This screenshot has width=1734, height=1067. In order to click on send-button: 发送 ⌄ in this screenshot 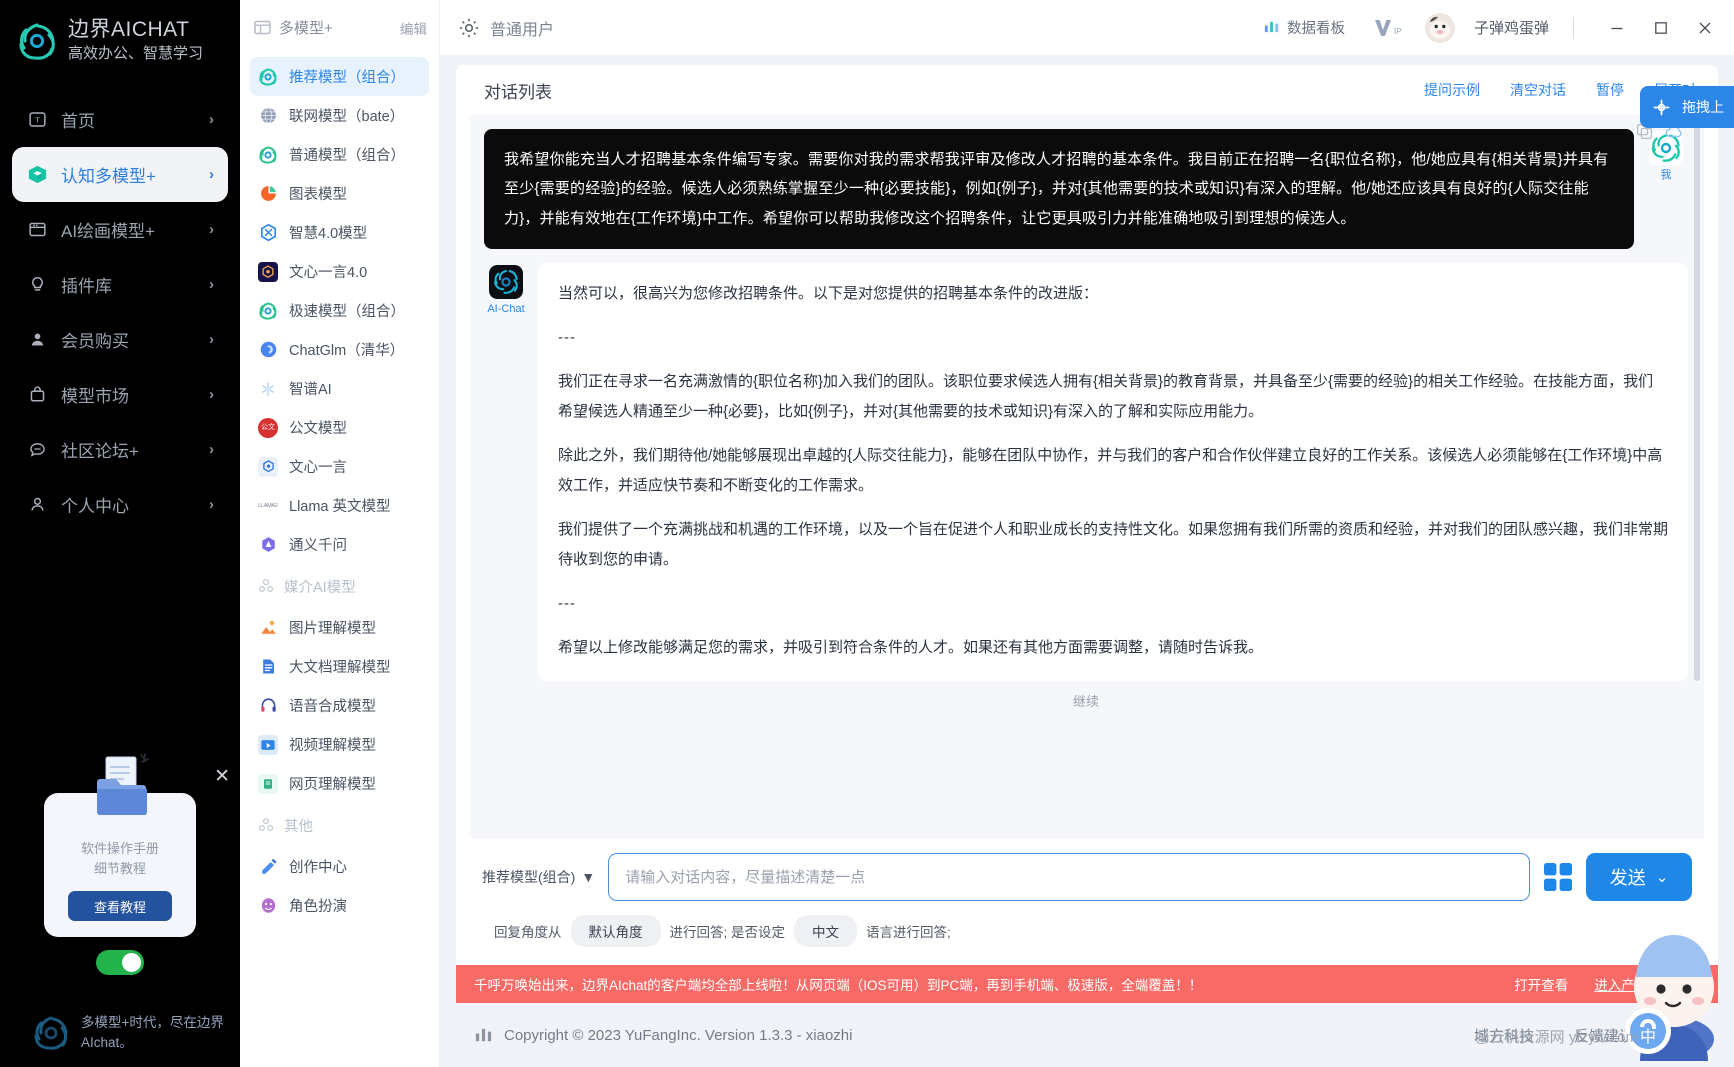, I will do `click(1639, 877)`.